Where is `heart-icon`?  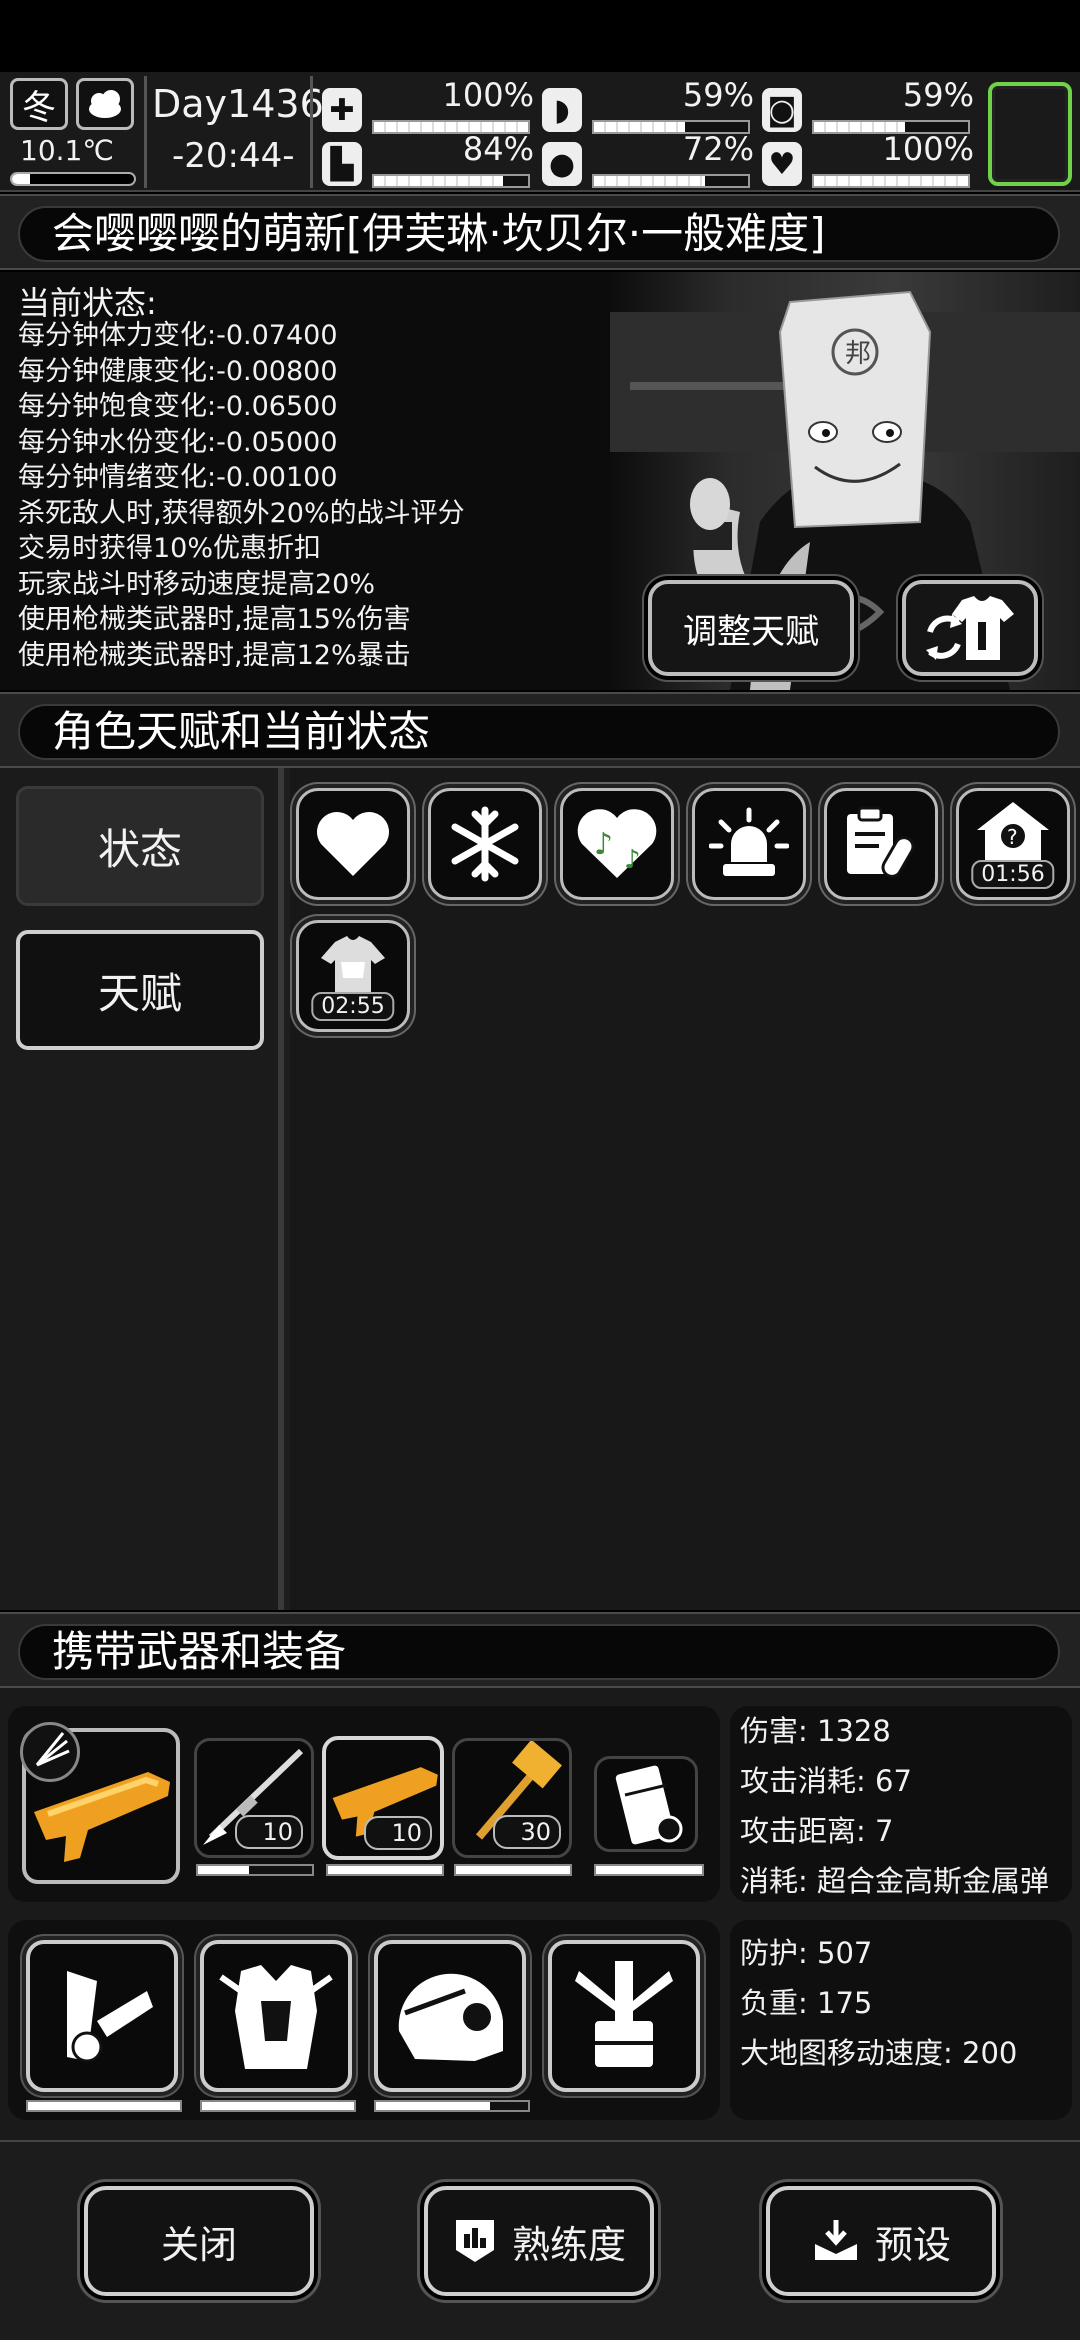 heart-icon is located at coordinates (353, 844).